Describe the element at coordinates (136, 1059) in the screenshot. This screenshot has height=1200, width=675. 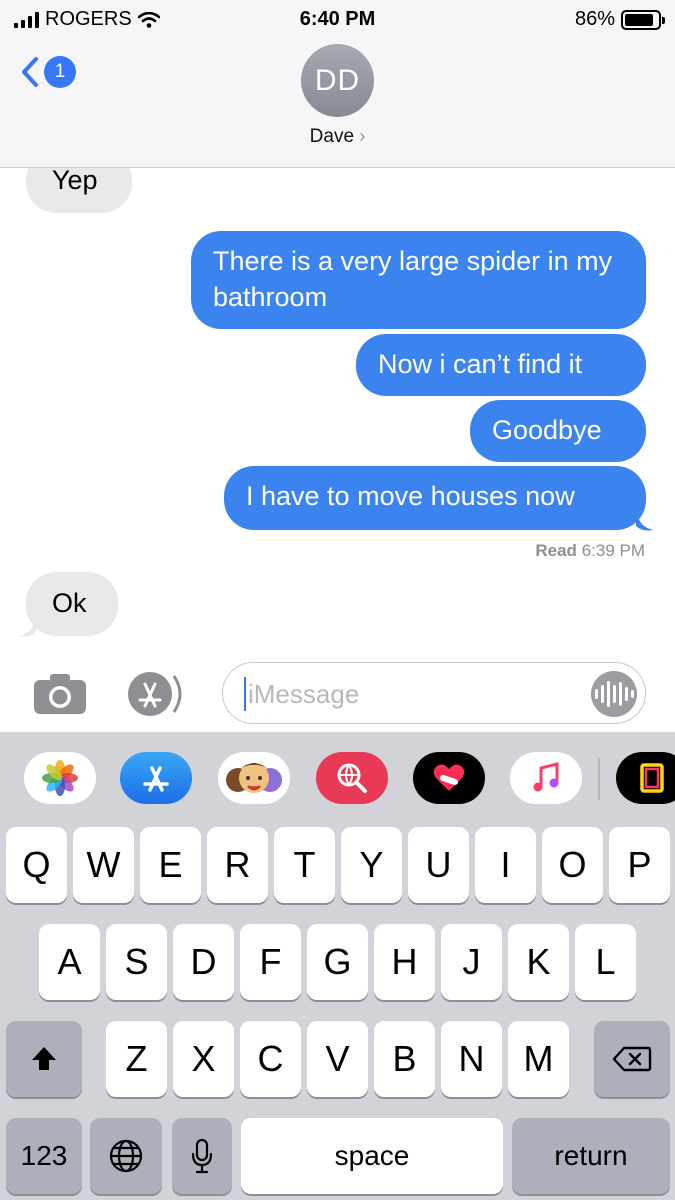
I see `key-z: Z` at that location.